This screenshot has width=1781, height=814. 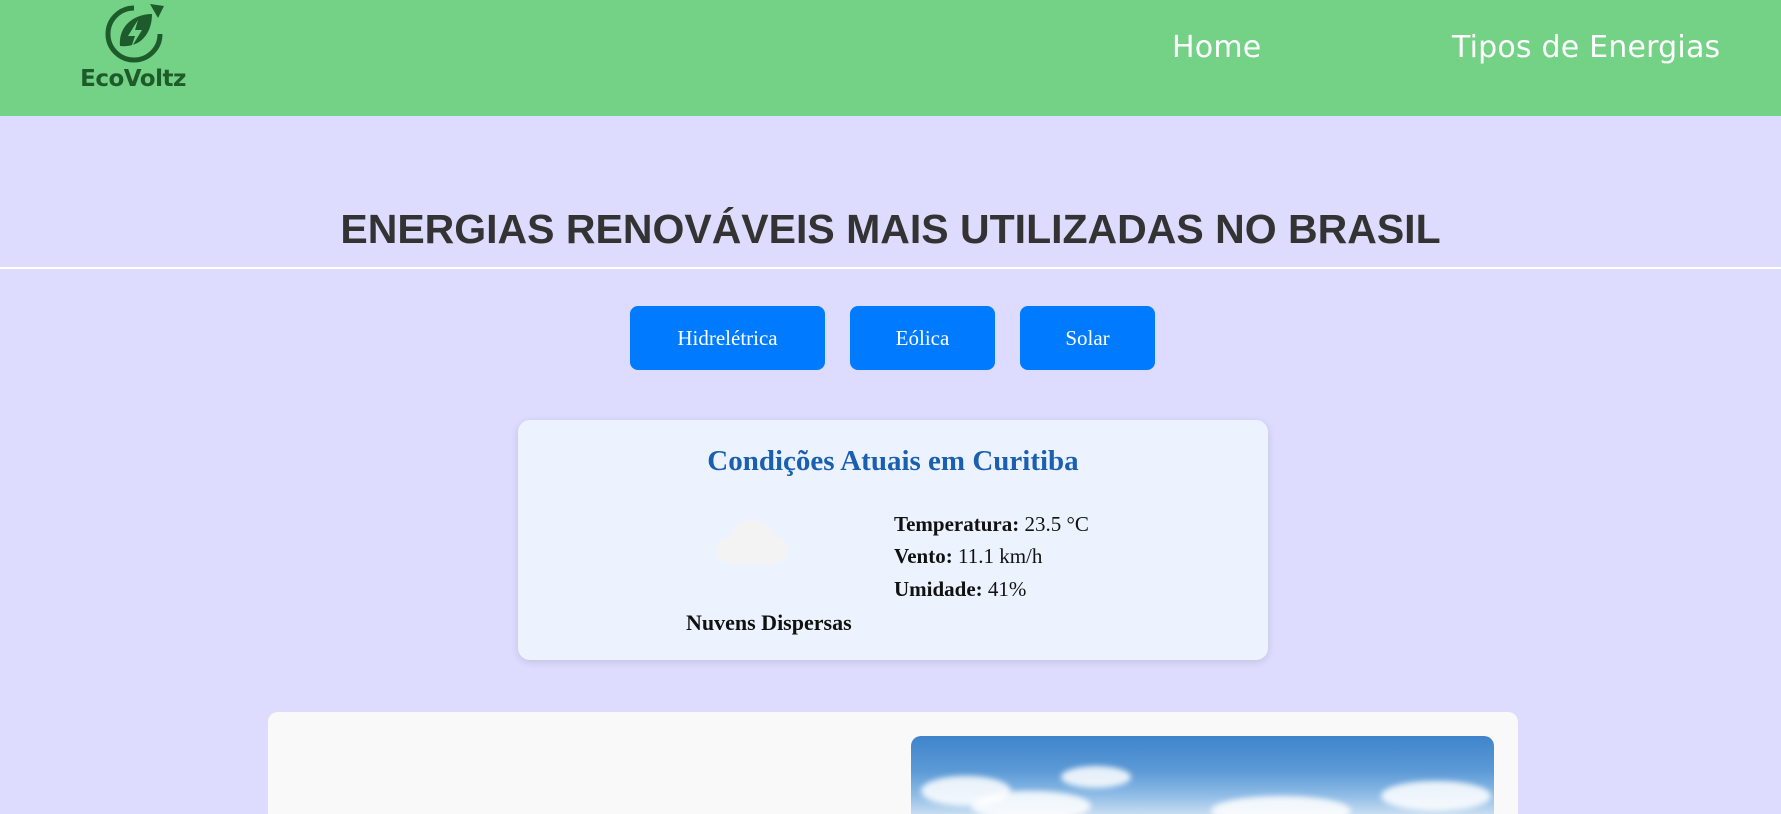 What do you see at coordinates (890, 268) in the screenshot?
I see `title-divider` at bounding box center [890, 268].